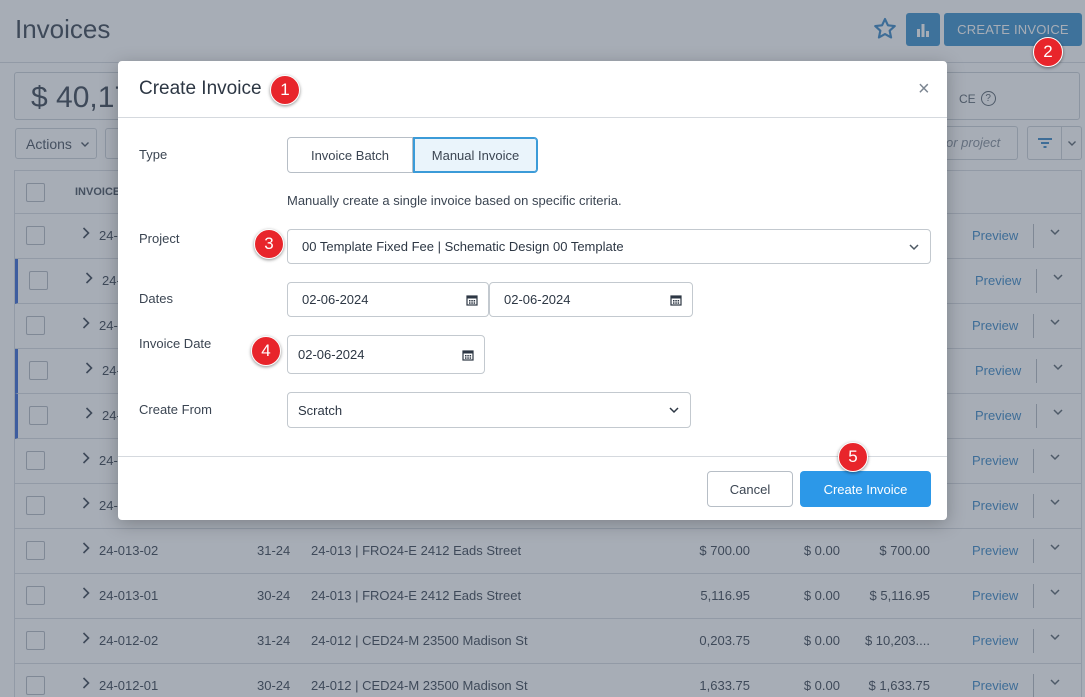 The width and height of the screenshot is (1085, 697). Describe the element at coordinates (335, 299) in the screenshot. I see `start-date-value: 02-06-2024` at that location.